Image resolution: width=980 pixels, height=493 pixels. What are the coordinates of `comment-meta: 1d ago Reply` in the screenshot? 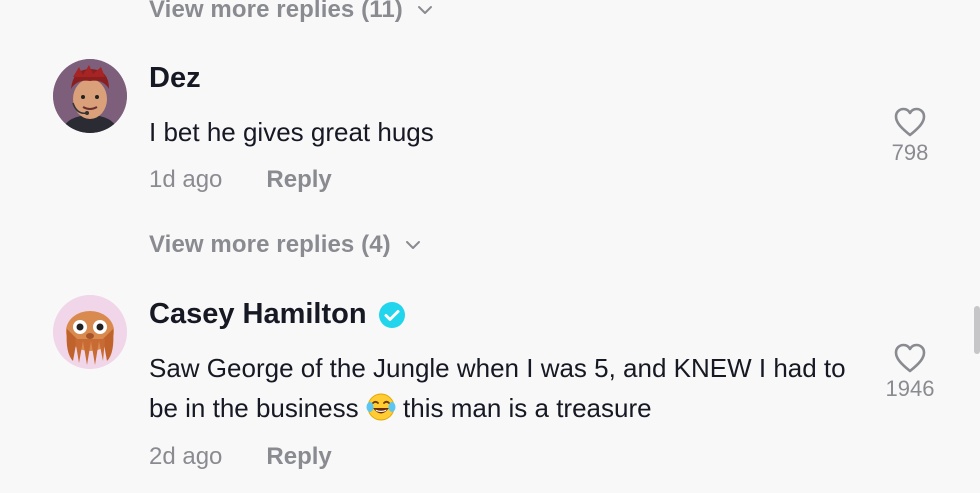 It's located at (240, 180).